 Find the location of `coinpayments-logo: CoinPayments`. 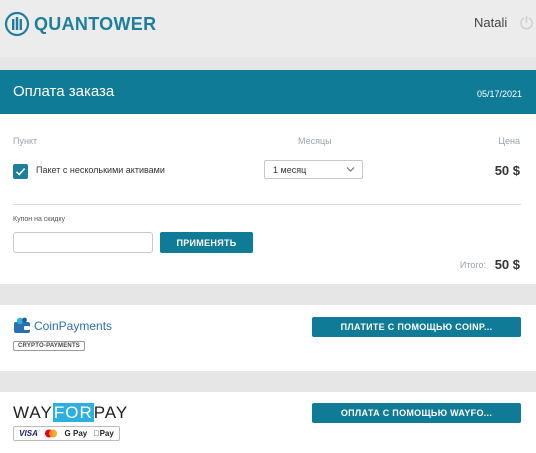

coinpayments-logo: CoinPayments is located at coordinates (62, 325).